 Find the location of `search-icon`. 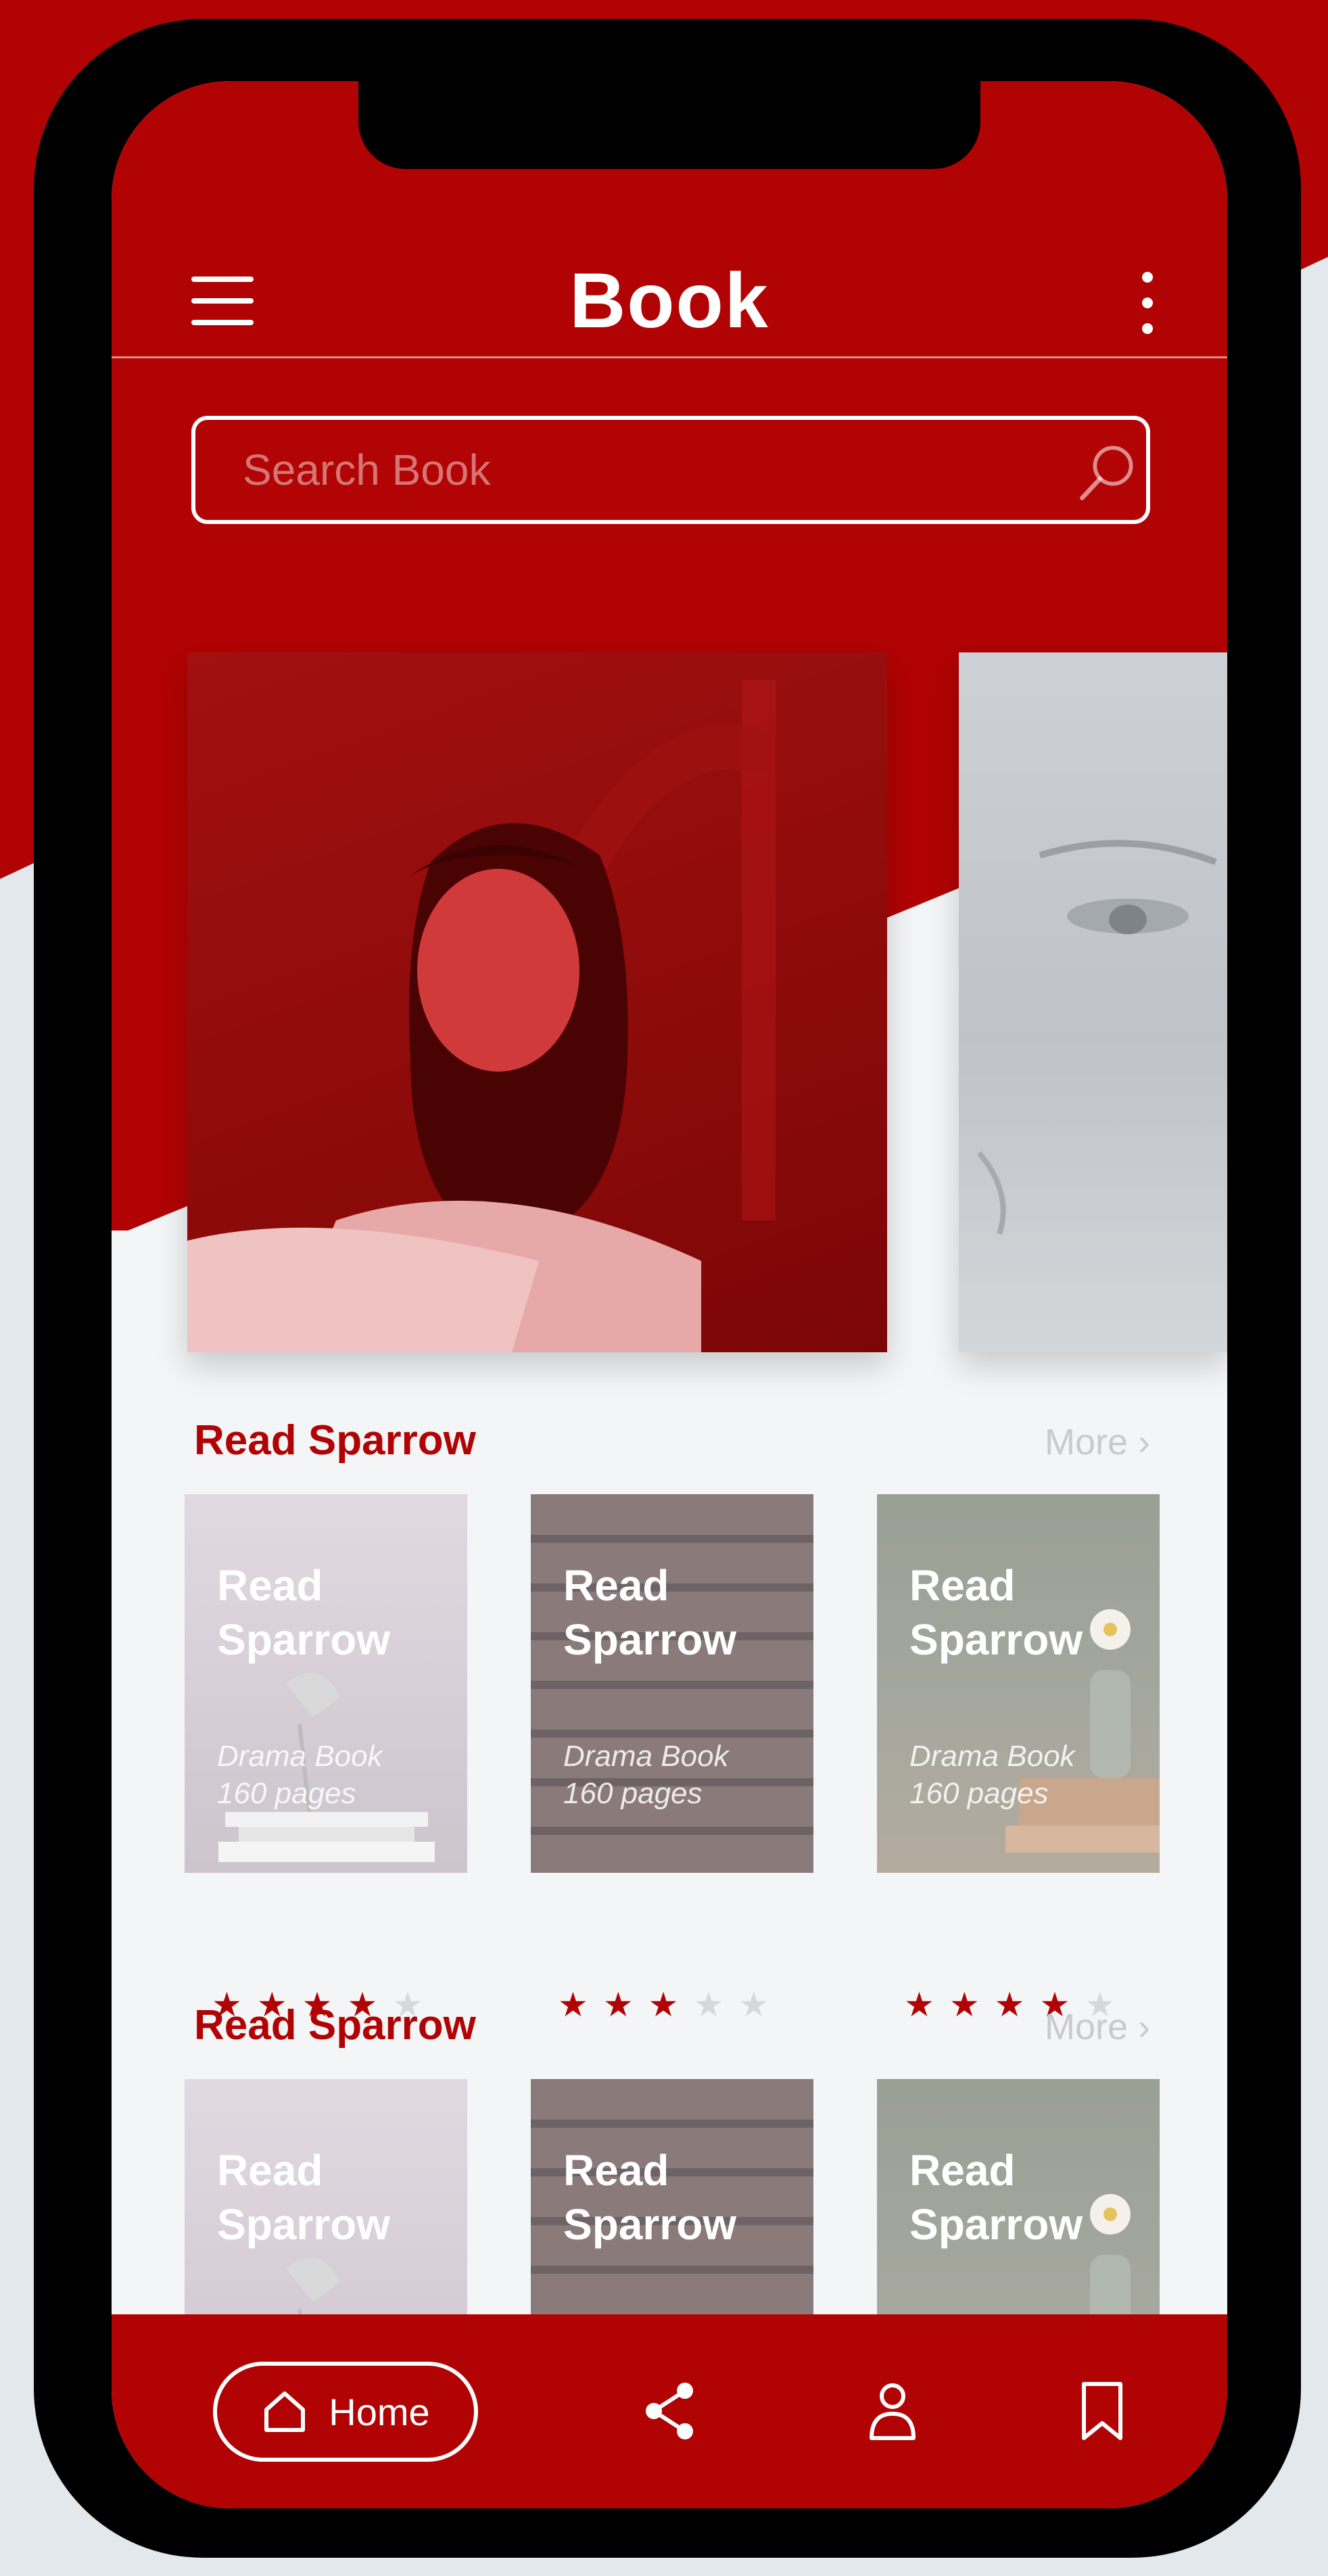

search-icon is located at coordinates (1106, 472).